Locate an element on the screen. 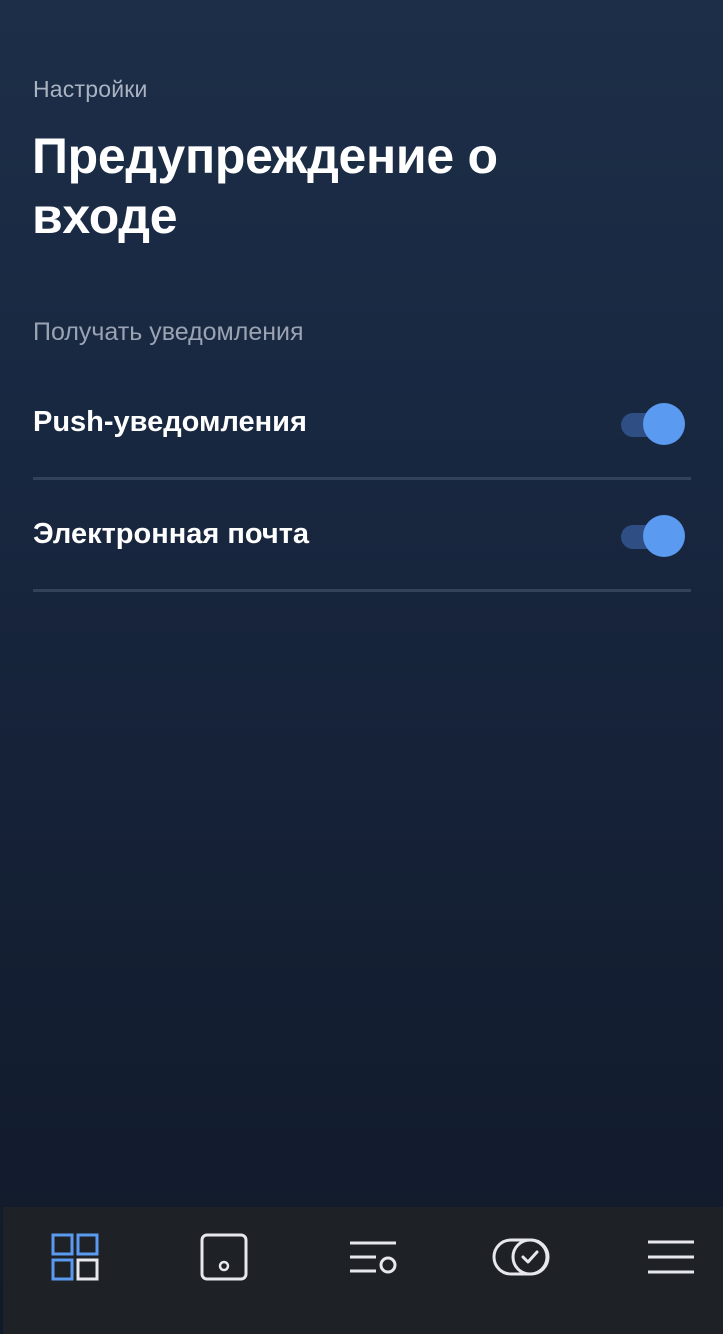 The width and height of the screenshot is (723, 1334). push-notifications-toggle is located at coordinates (652, 424).